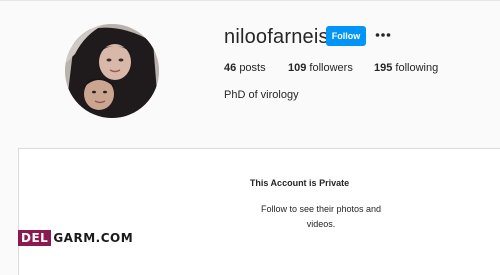 This screenshot has width=500, height=275. What do you see at coordinates (252, 68) in the screenshot?
I see `posts-label: posts` at bounding box center [252, 68].